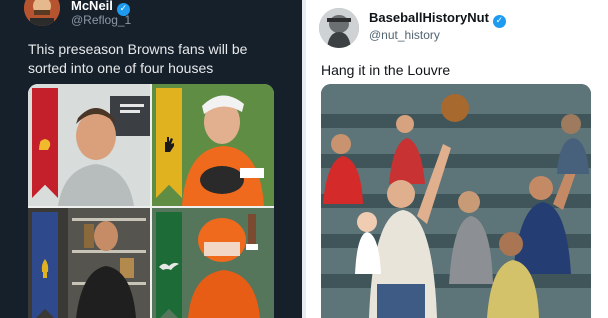 The image size is (608, 318). Describe the element at coordinates (213, 263) in the screenshot. I see `grid-photo-helmet-player` at that location.